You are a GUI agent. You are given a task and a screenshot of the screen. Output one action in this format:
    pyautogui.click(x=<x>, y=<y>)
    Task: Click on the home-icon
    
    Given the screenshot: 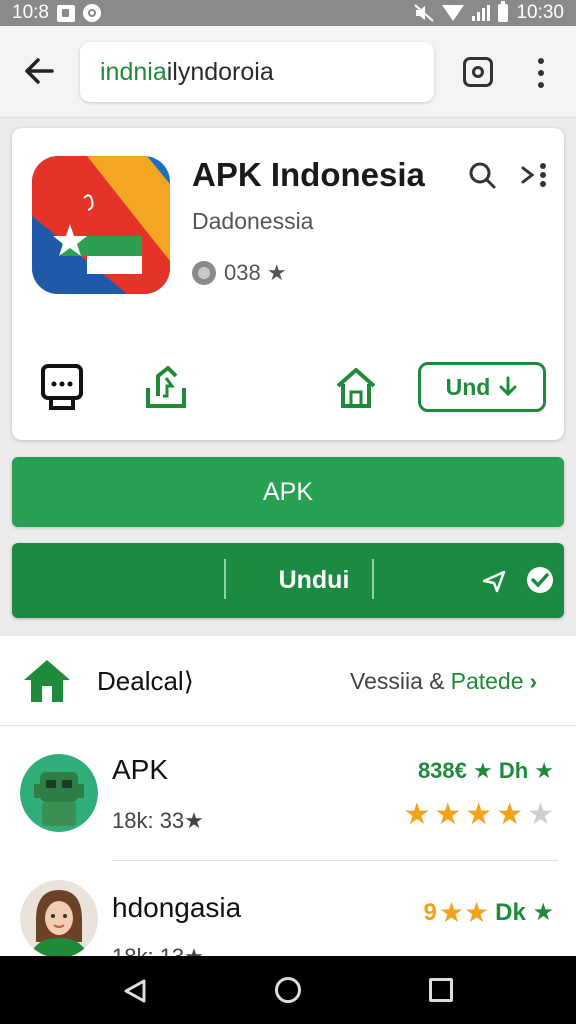 What is the action you would take?
    pyautogui.click(x=356, y=387)
    